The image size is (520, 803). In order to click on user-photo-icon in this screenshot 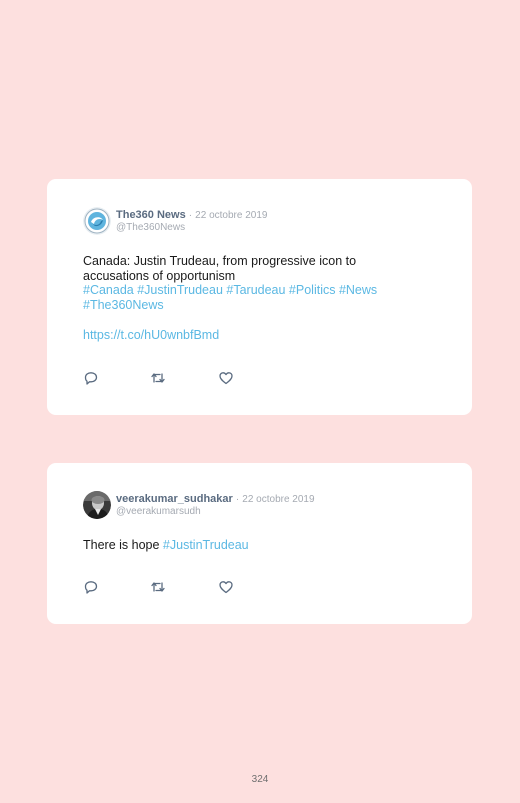, I will do `click(97, 505)`.